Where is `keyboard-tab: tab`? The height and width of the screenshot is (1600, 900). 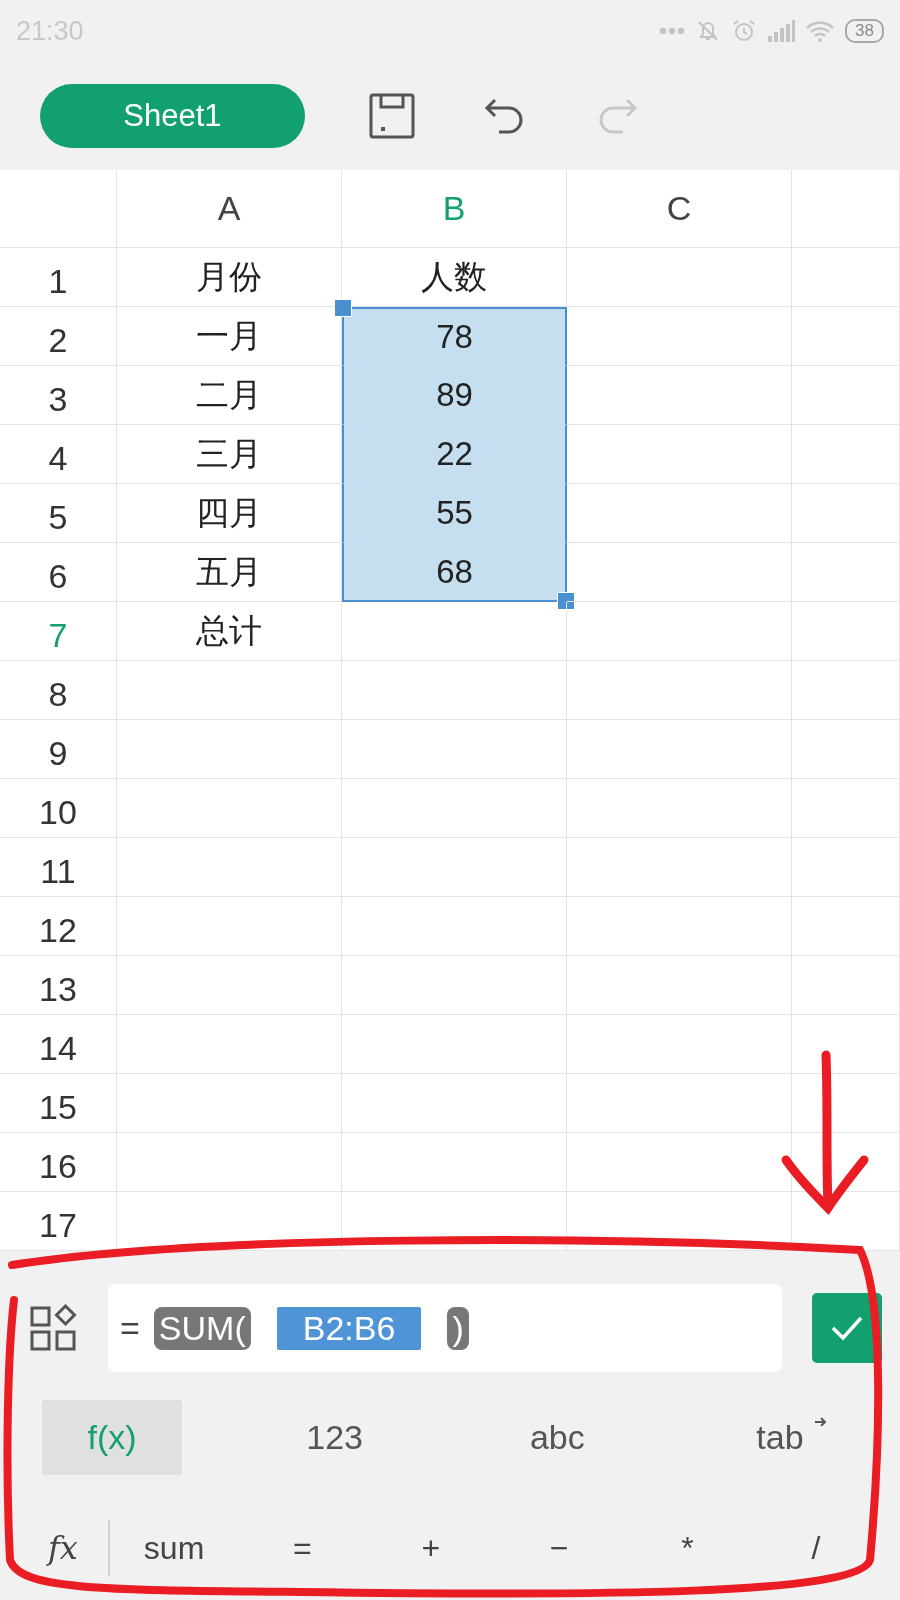
keyboard-tab: tab is located at coordinates (779, 1437).